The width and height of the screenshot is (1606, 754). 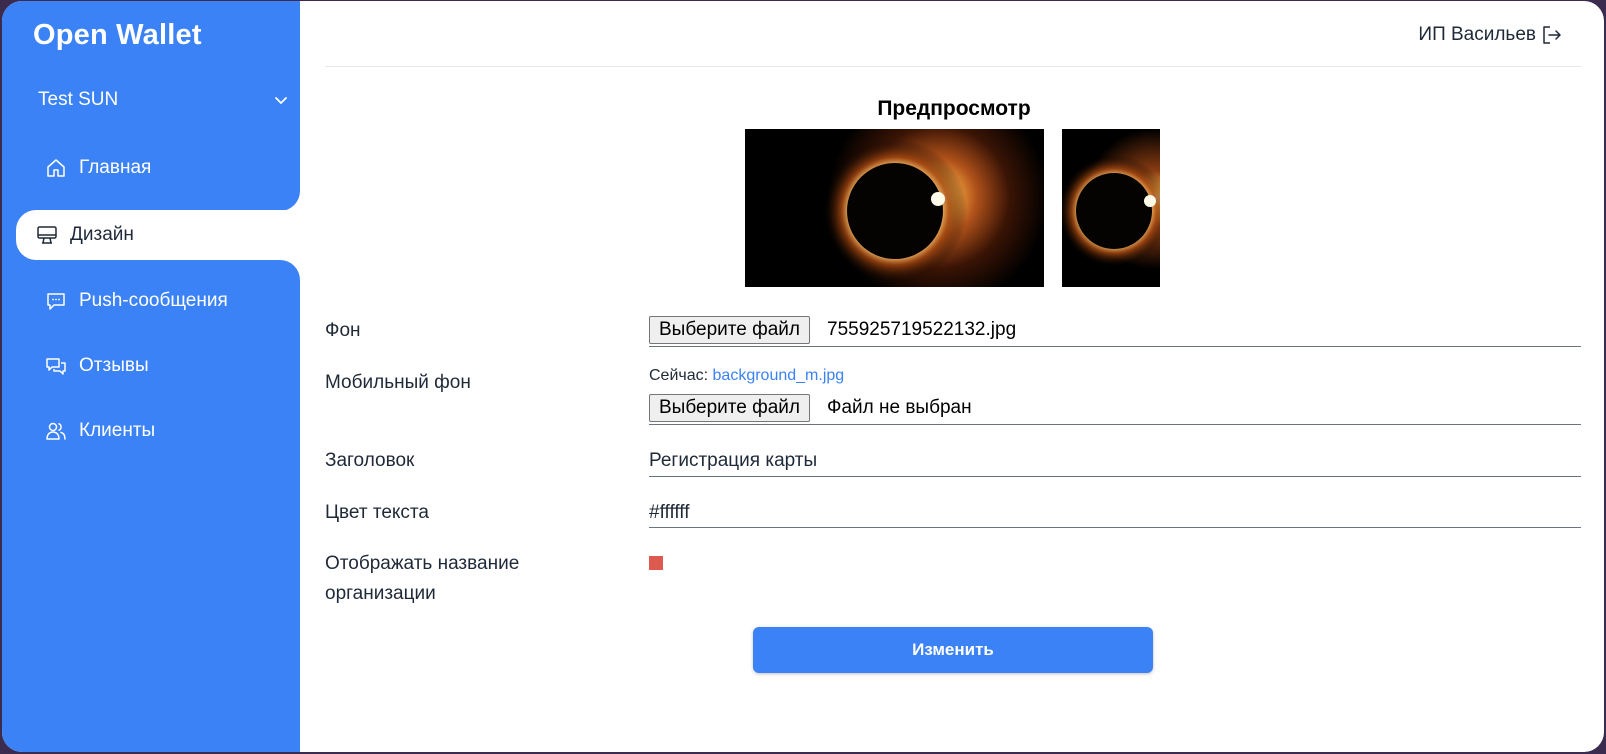 I want to click on sidebar-item-push: Push-сообщения, so click(x=158, y=301).